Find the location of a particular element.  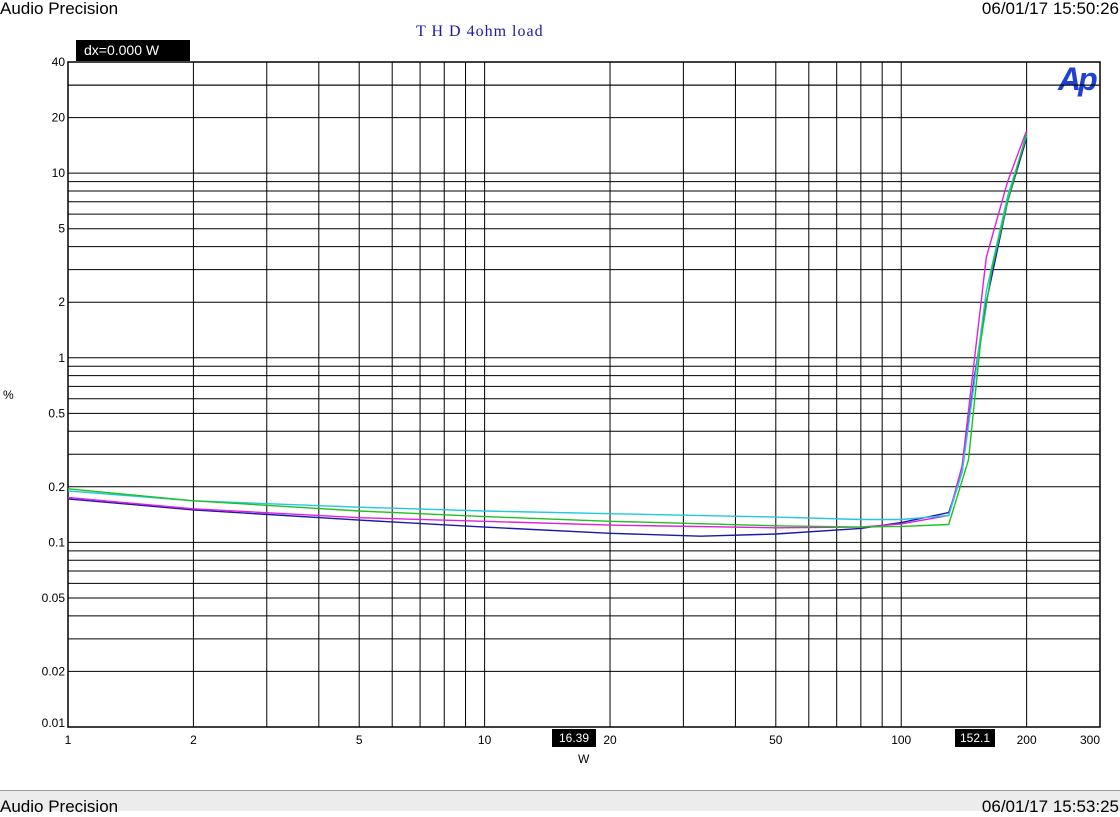

x-tick-label: 1 is located at coordinates (68, 740).